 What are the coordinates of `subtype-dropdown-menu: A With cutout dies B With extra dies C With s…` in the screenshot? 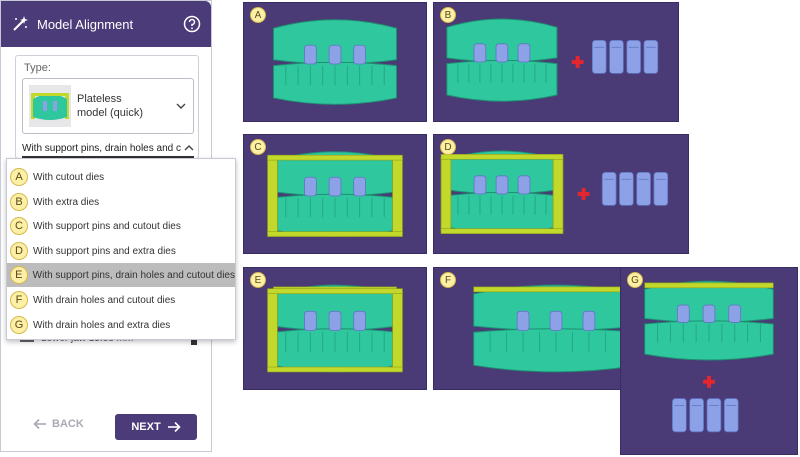 It's located at (121, 249).